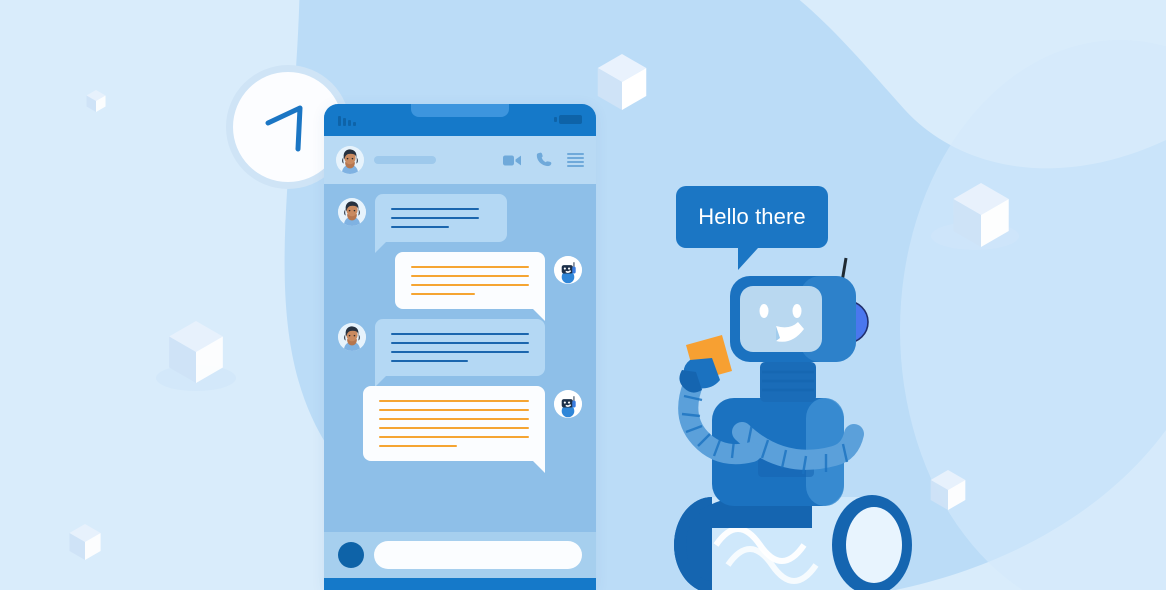  I want to click on chat-message-list, so click(460, 358).